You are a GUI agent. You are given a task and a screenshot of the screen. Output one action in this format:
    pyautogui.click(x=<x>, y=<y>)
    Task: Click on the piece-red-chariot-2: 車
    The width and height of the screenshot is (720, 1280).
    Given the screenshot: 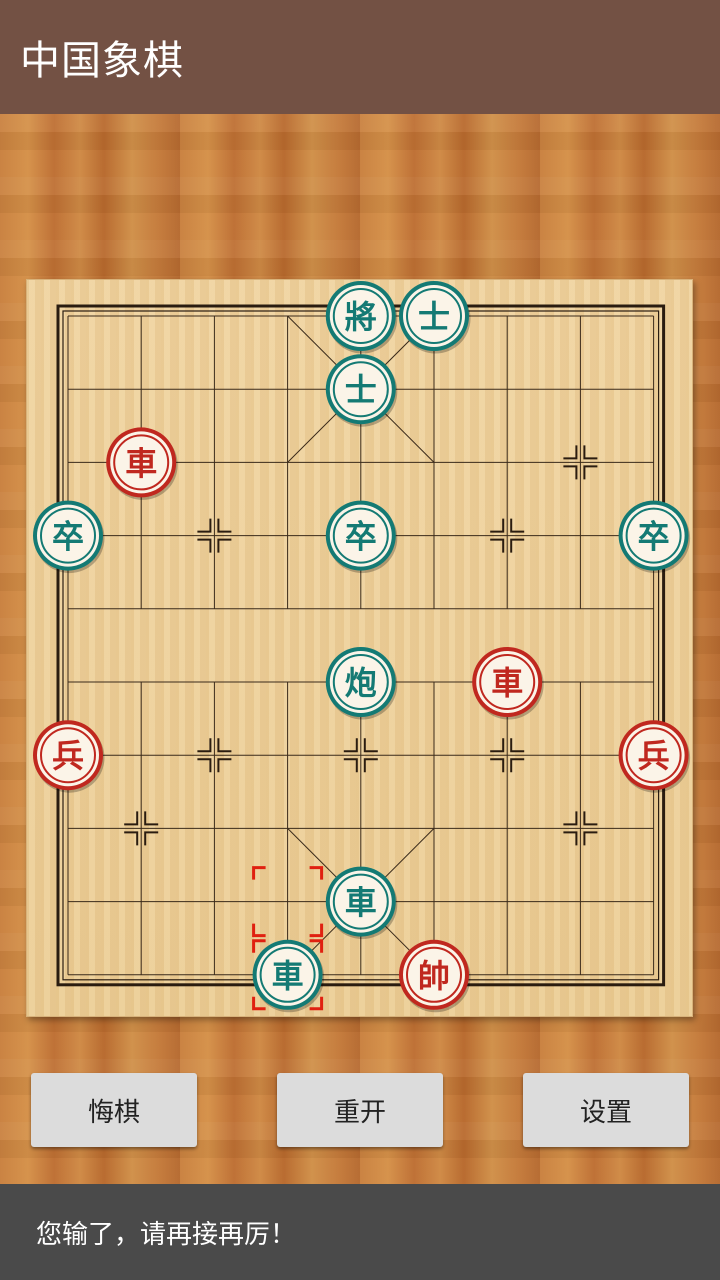 What is the action you would take?
    pyautogui.click(x=508, y=683)
    